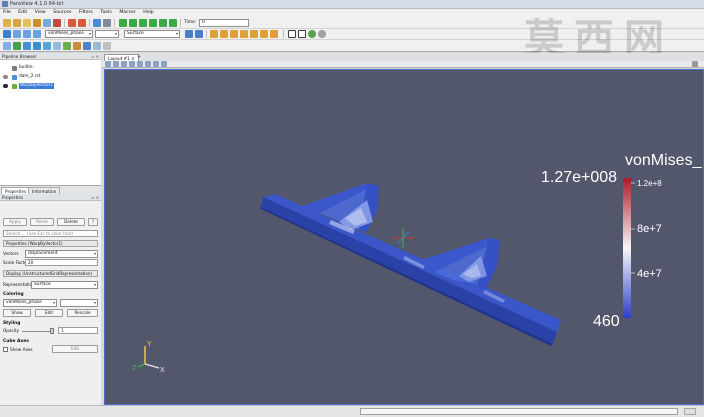 The height and width of the screenshot is (417, 704). What do you see at coordinates (17, 23) in the screenshot?
I see `save-data-icon` at bounding box center [17, 23].